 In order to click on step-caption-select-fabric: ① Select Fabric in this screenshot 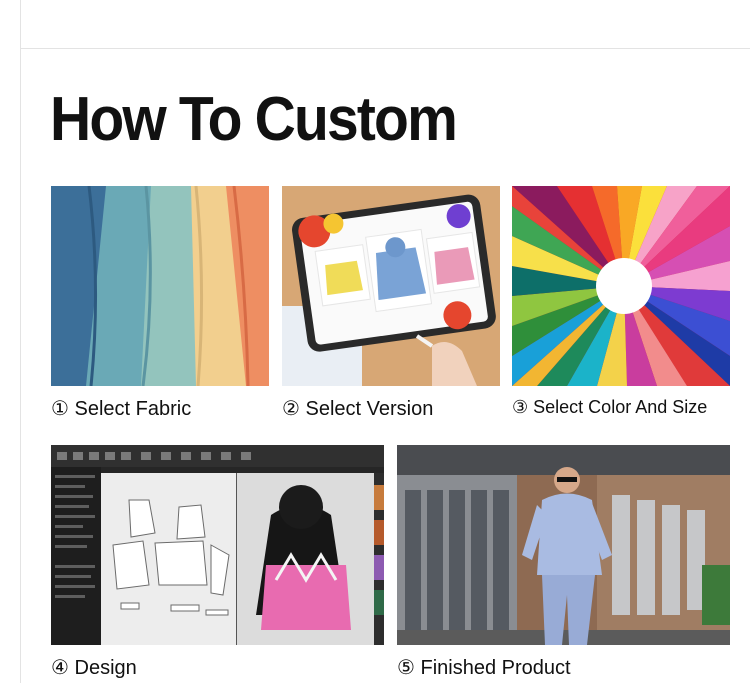, I will do `click(121, 408)`.